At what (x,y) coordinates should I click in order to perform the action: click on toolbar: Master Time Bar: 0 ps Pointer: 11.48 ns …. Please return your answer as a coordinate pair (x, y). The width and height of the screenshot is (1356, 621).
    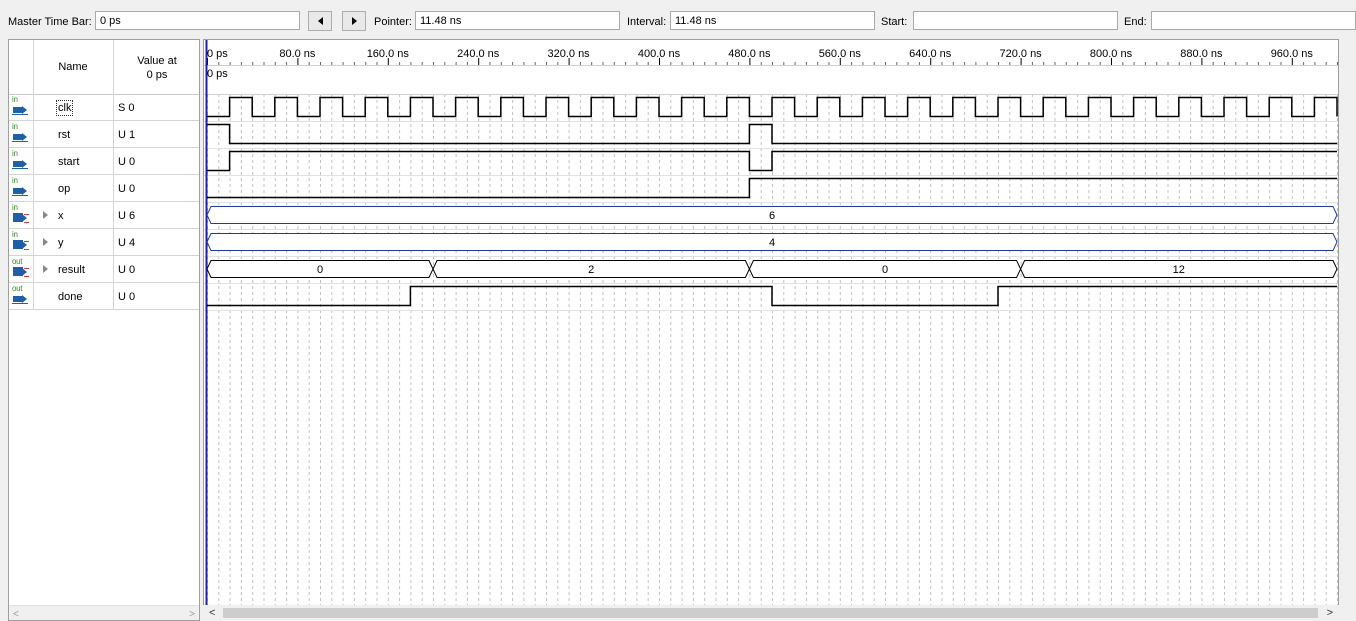
    Looking at the image, I should click on (678, 19).